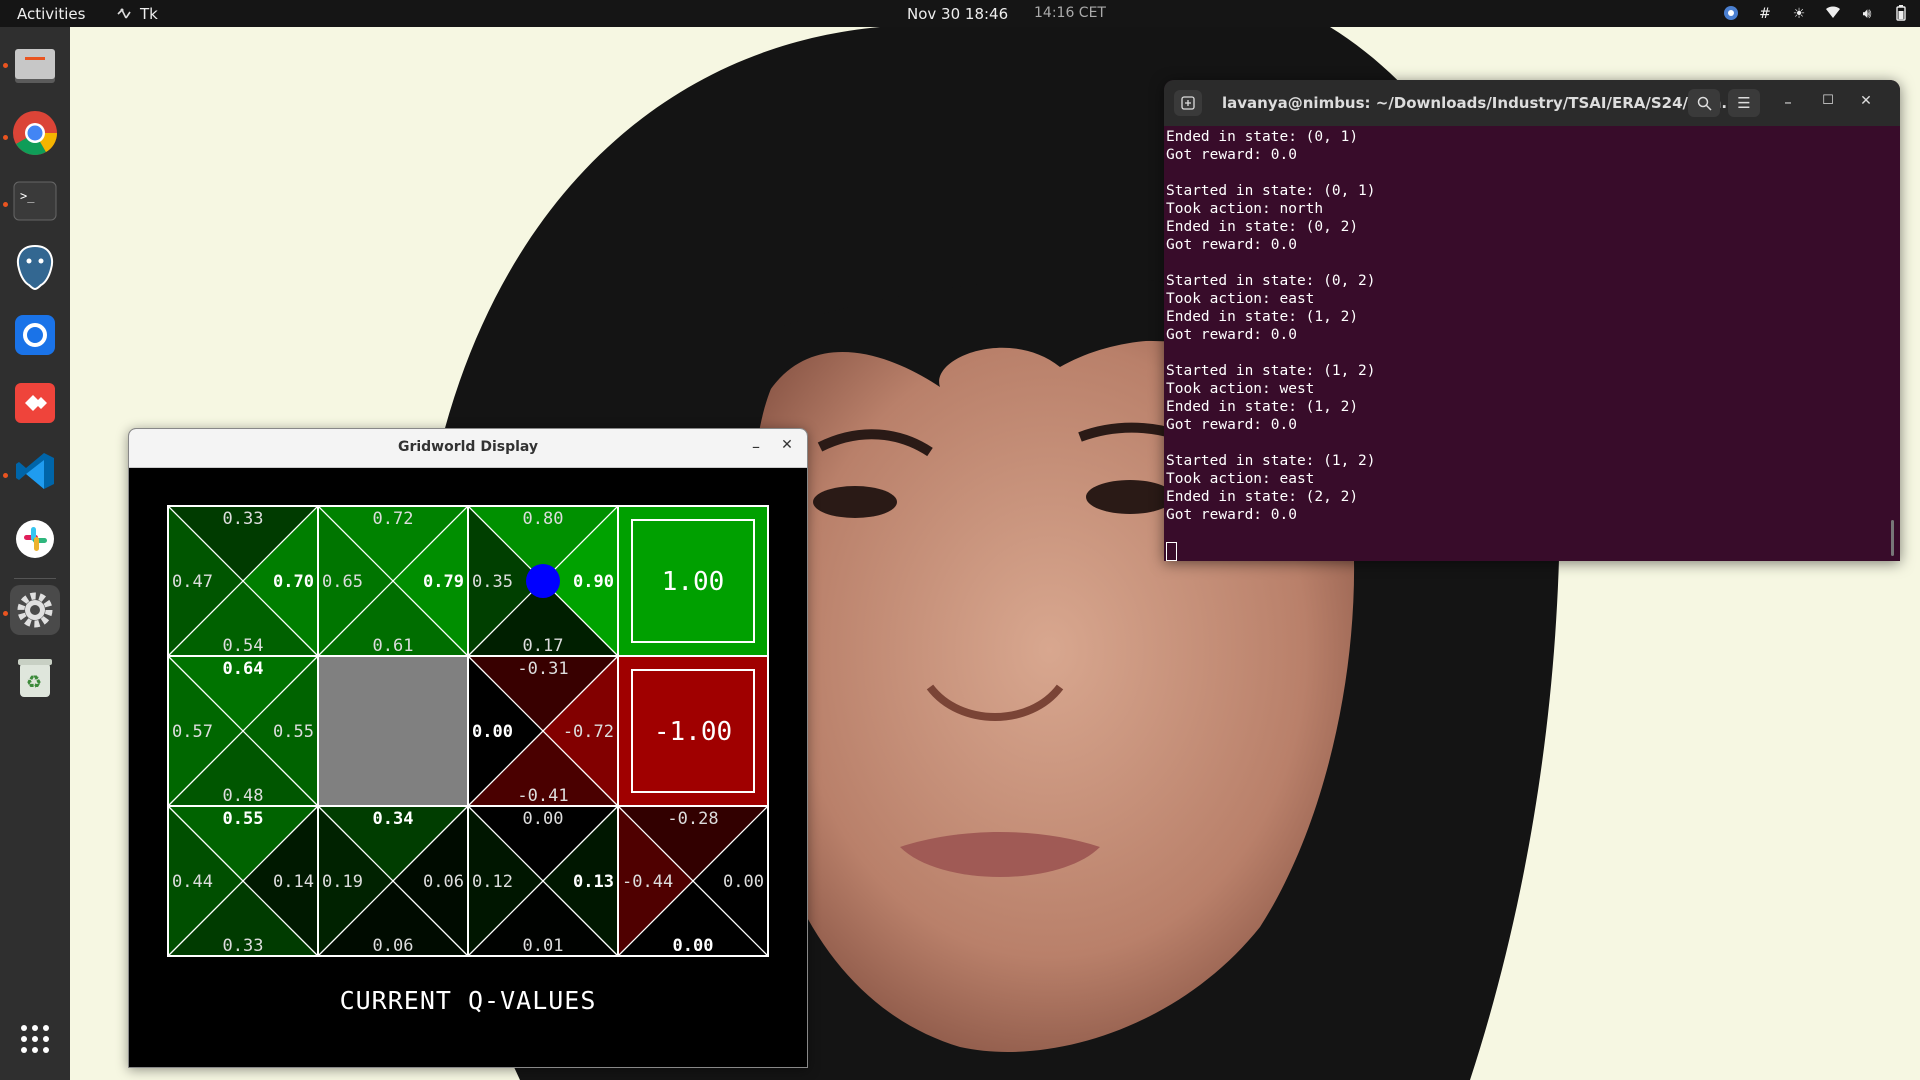 The height and width of the screenshot is (1080, 1920). Describe the element at coordinates (243, 646) in the screenshot. I see `q-value-south: 0.54` at that location.